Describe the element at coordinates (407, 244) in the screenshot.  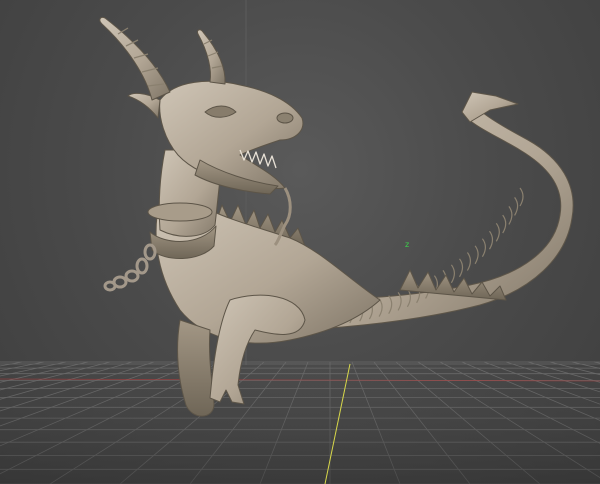
I see `z-axis-indicator: z` at that location.